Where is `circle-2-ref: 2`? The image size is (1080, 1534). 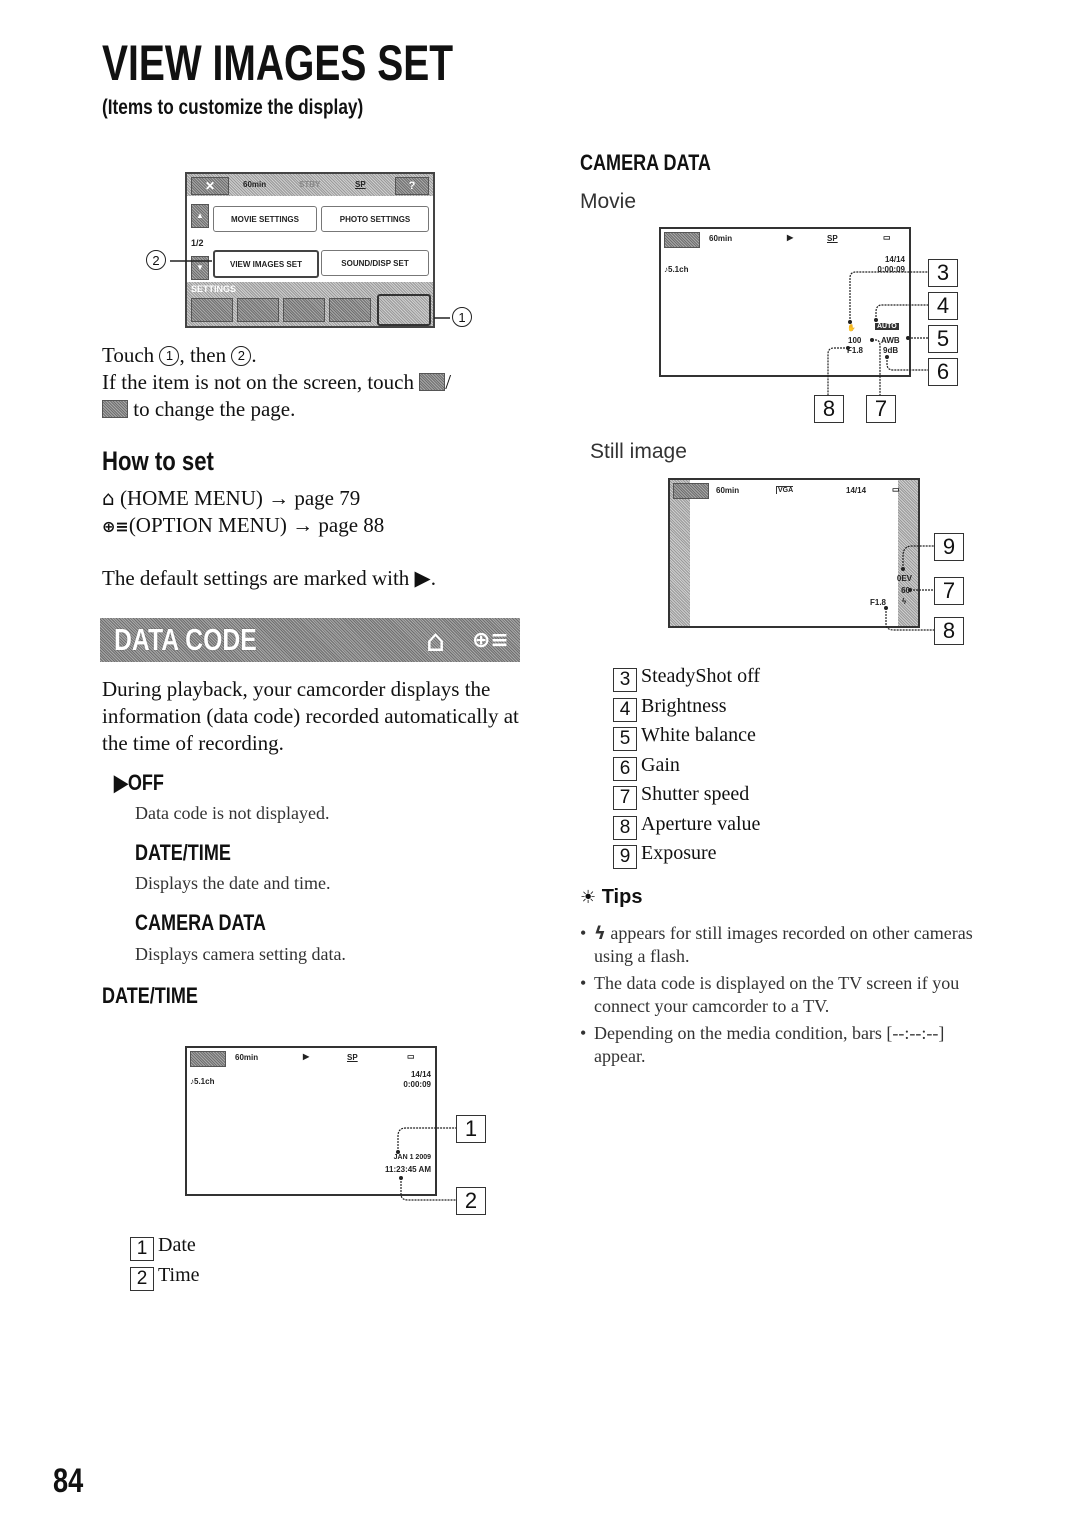 circle-2-ref: 2 is located at coordinates (241, 355).